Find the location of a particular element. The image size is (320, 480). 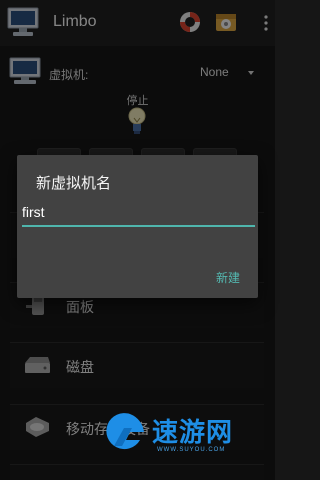

dialog-title: 新虚拟机名 is located at coordinates (74, 183).